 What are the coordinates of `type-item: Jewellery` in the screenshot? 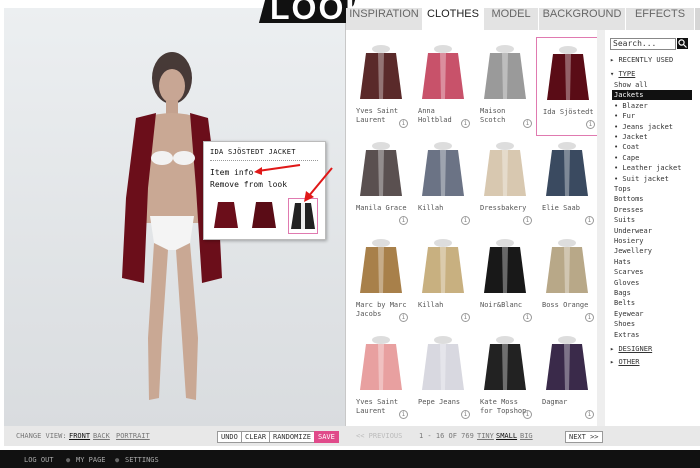 It's located at (633, 251).